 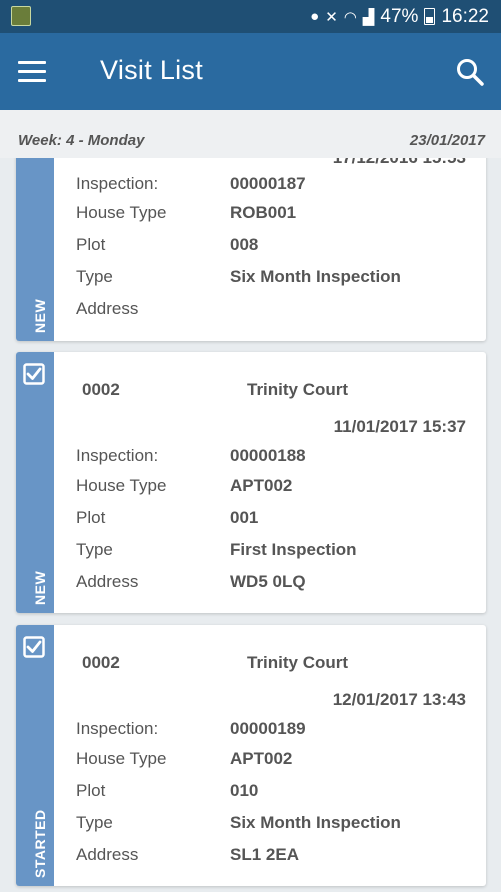 I want to click on location-icon: ●, so click(x=315, y=16).